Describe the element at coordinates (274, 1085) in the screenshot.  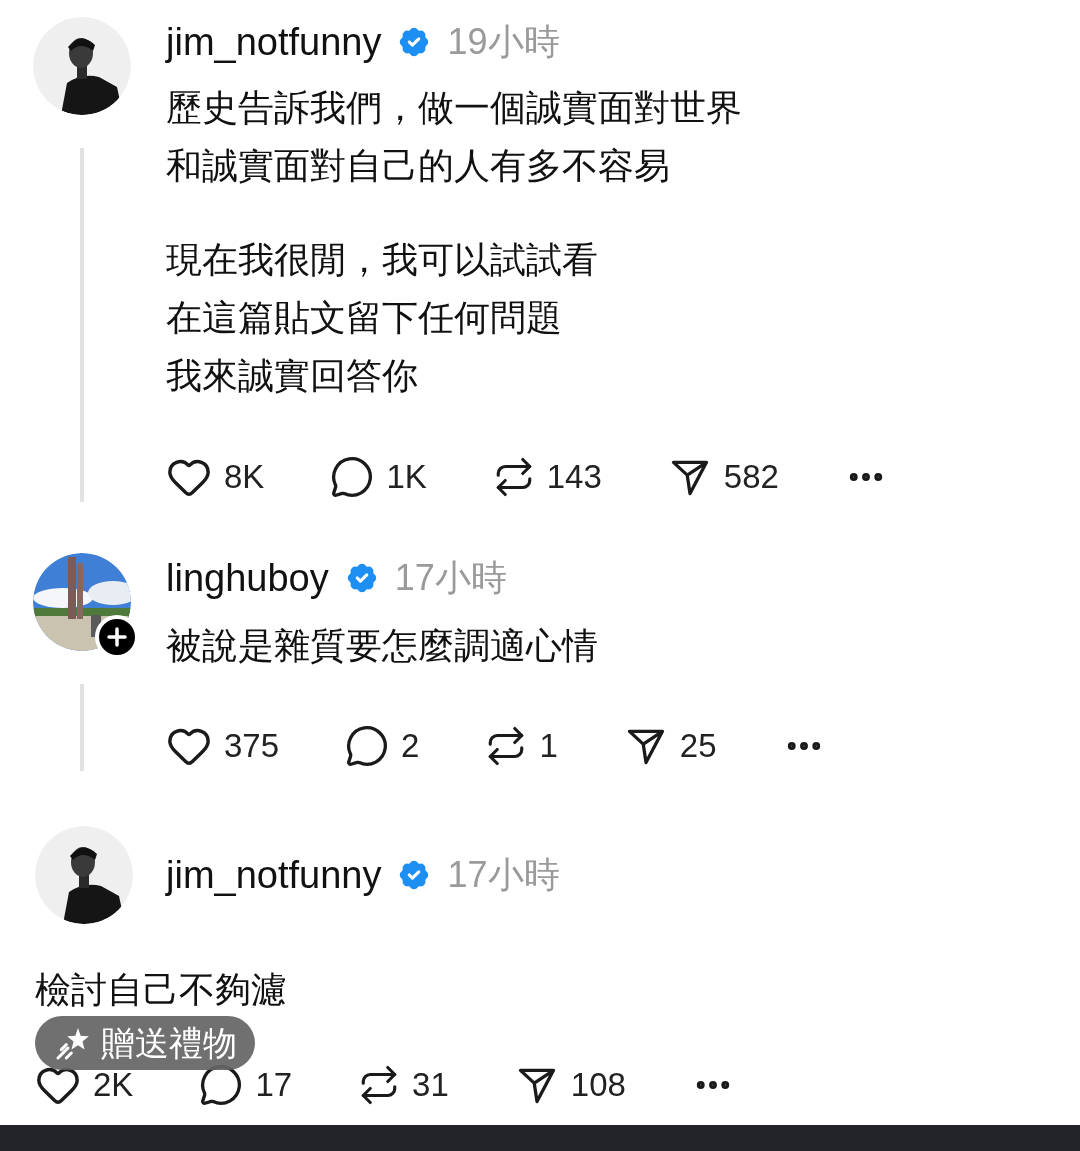
I see `reply-count: 17` at that location.